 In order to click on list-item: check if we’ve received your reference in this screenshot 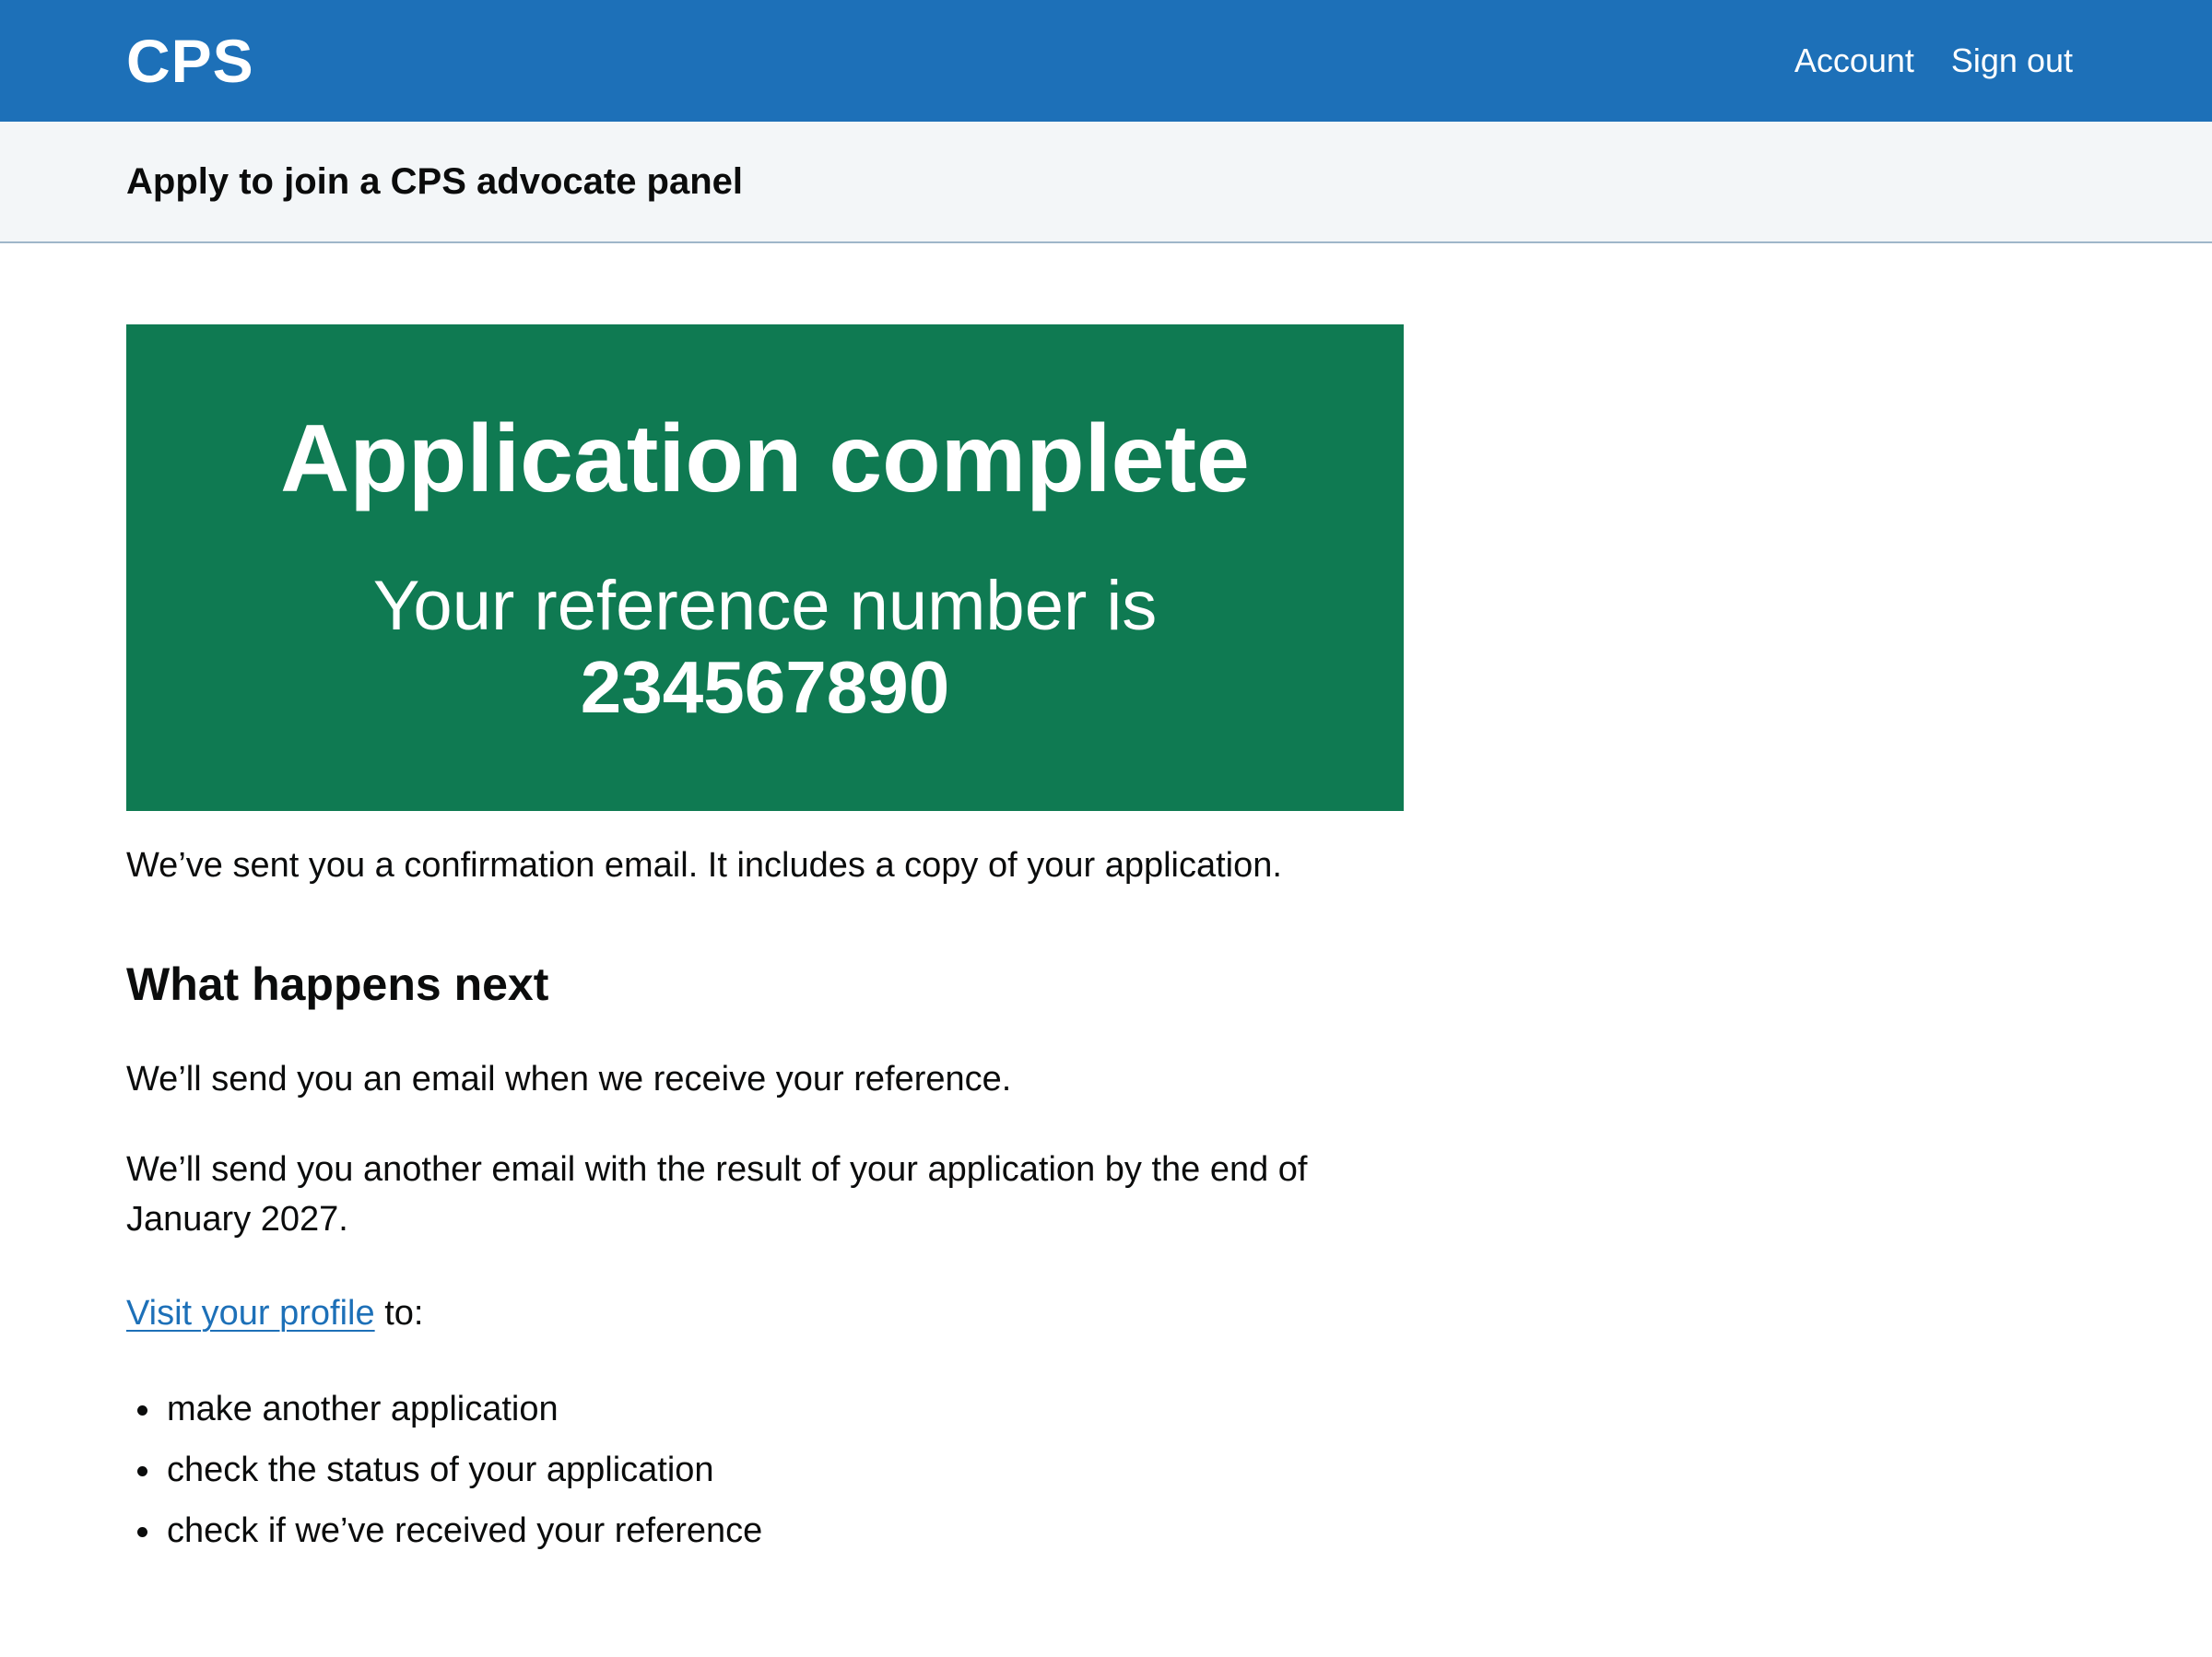, I will do `click(444, 1530)`.